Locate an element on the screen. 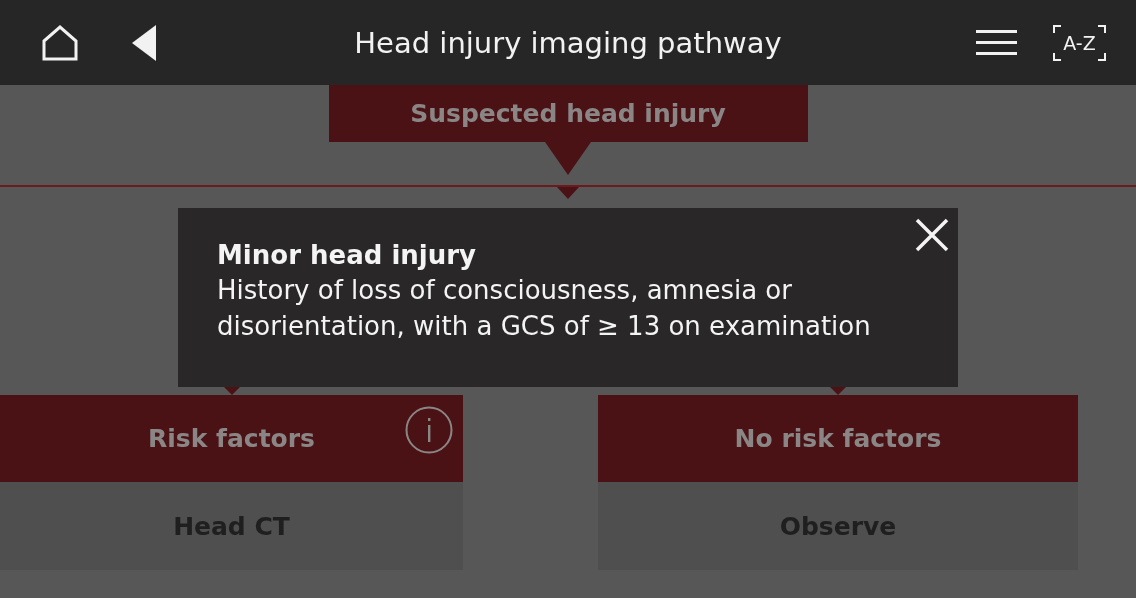  page-title: Head injury imaging pathway is located at coordinates (568, 42).